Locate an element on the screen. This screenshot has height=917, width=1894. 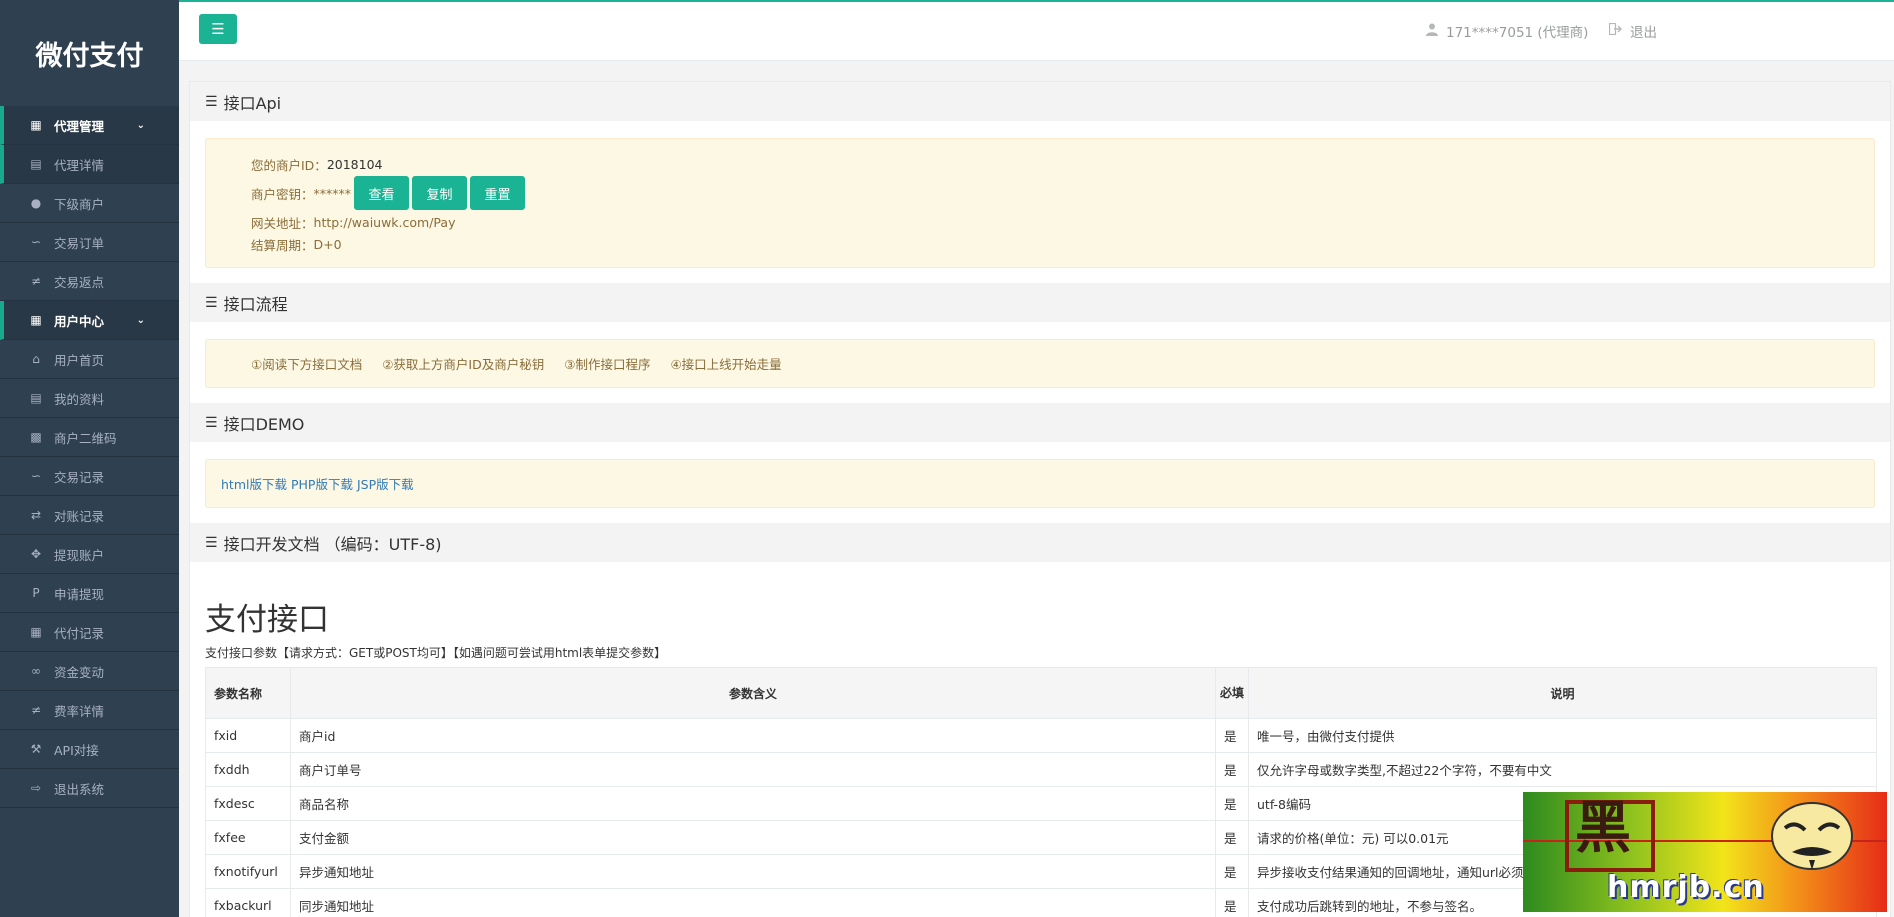
home-icon: ⌂ is located at coordinates (36, 359).